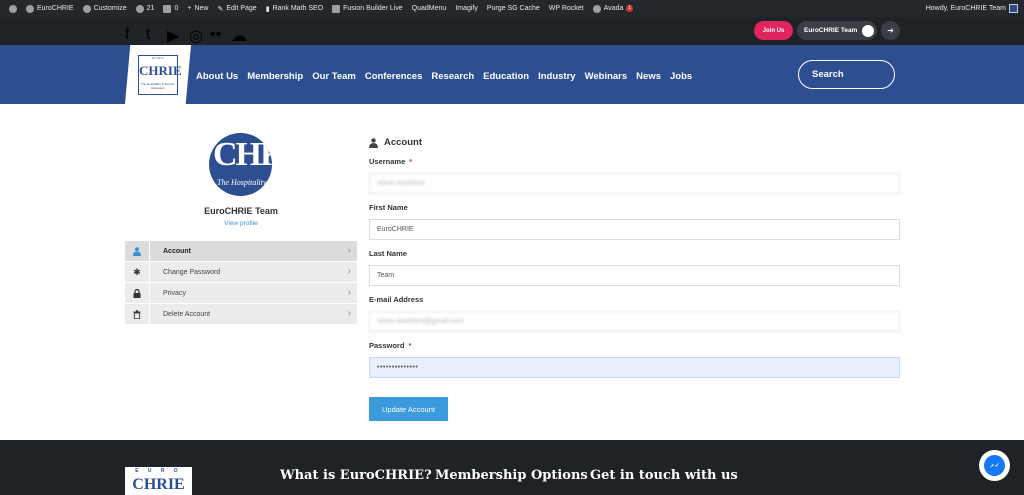 The image size is (1024, 495). I want to click on flickr-icon: ••, so click(215, 35).